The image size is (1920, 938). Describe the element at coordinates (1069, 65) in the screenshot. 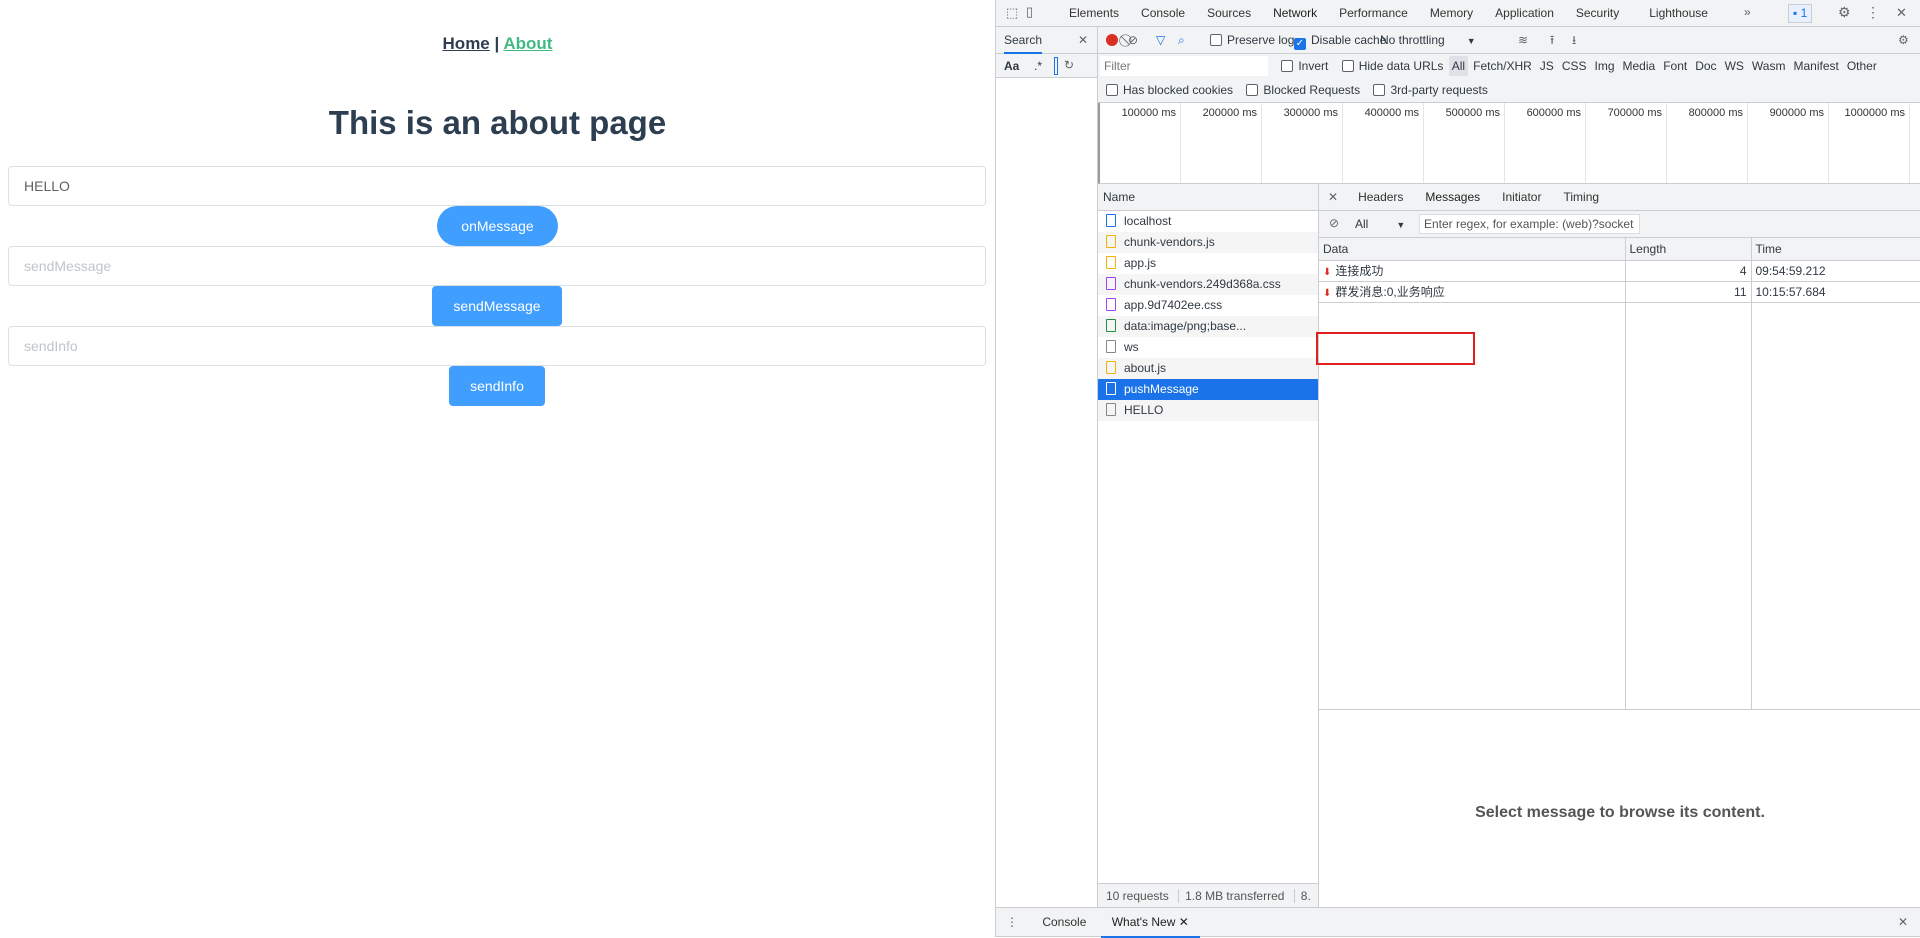

I see `refresh-icon: ↻` at that location.